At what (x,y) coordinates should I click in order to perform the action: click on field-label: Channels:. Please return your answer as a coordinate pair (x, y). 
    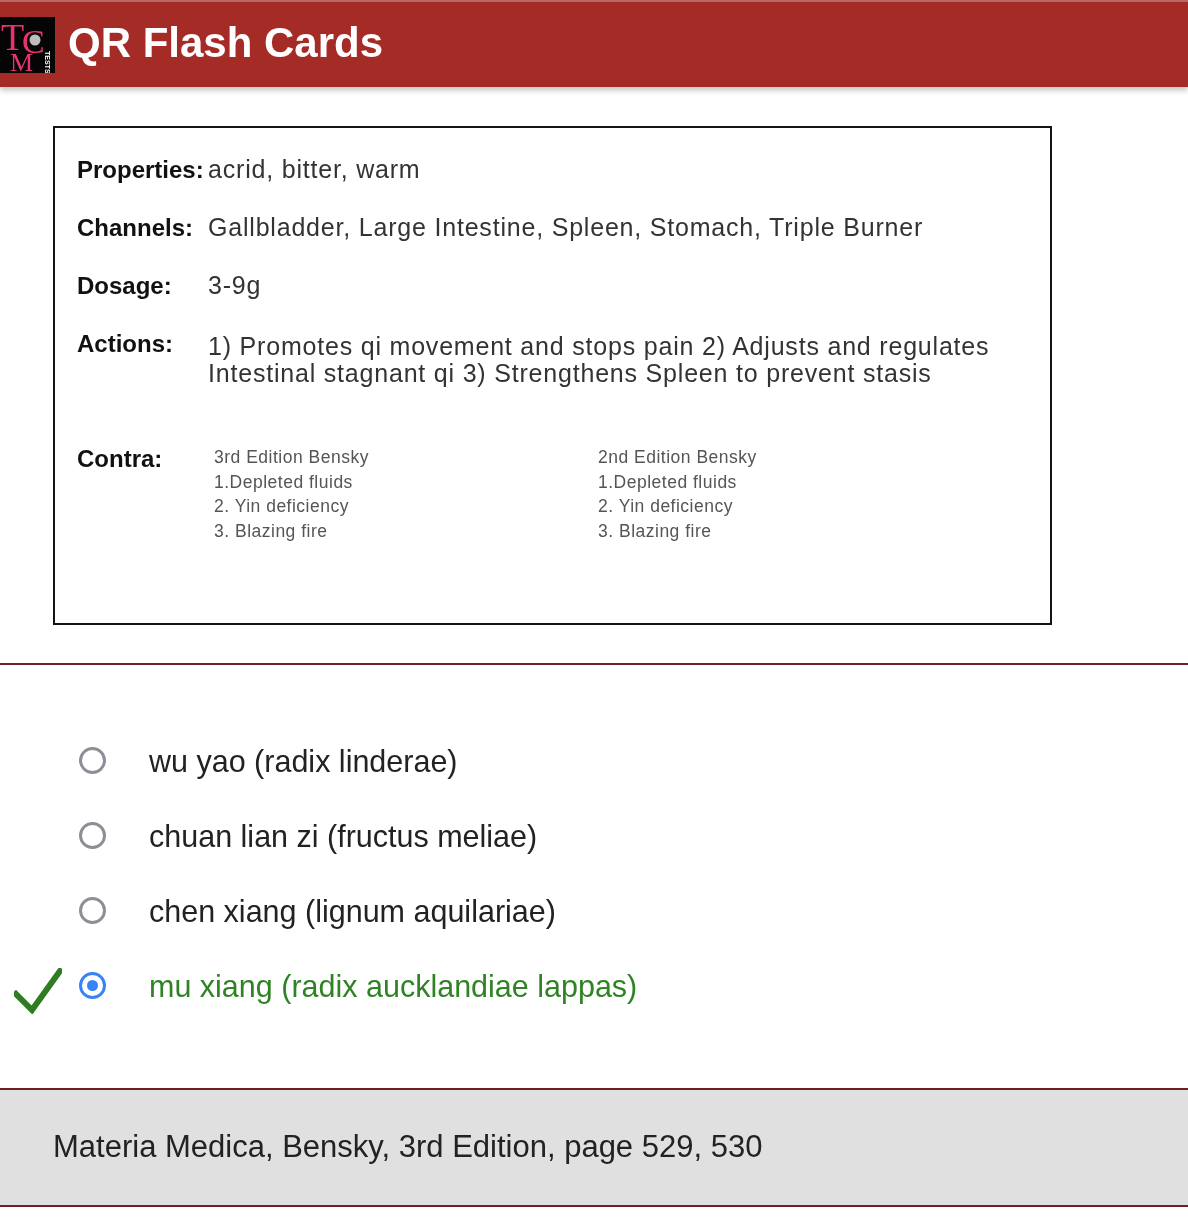
    Looking at the image, I should click on (135, 228).